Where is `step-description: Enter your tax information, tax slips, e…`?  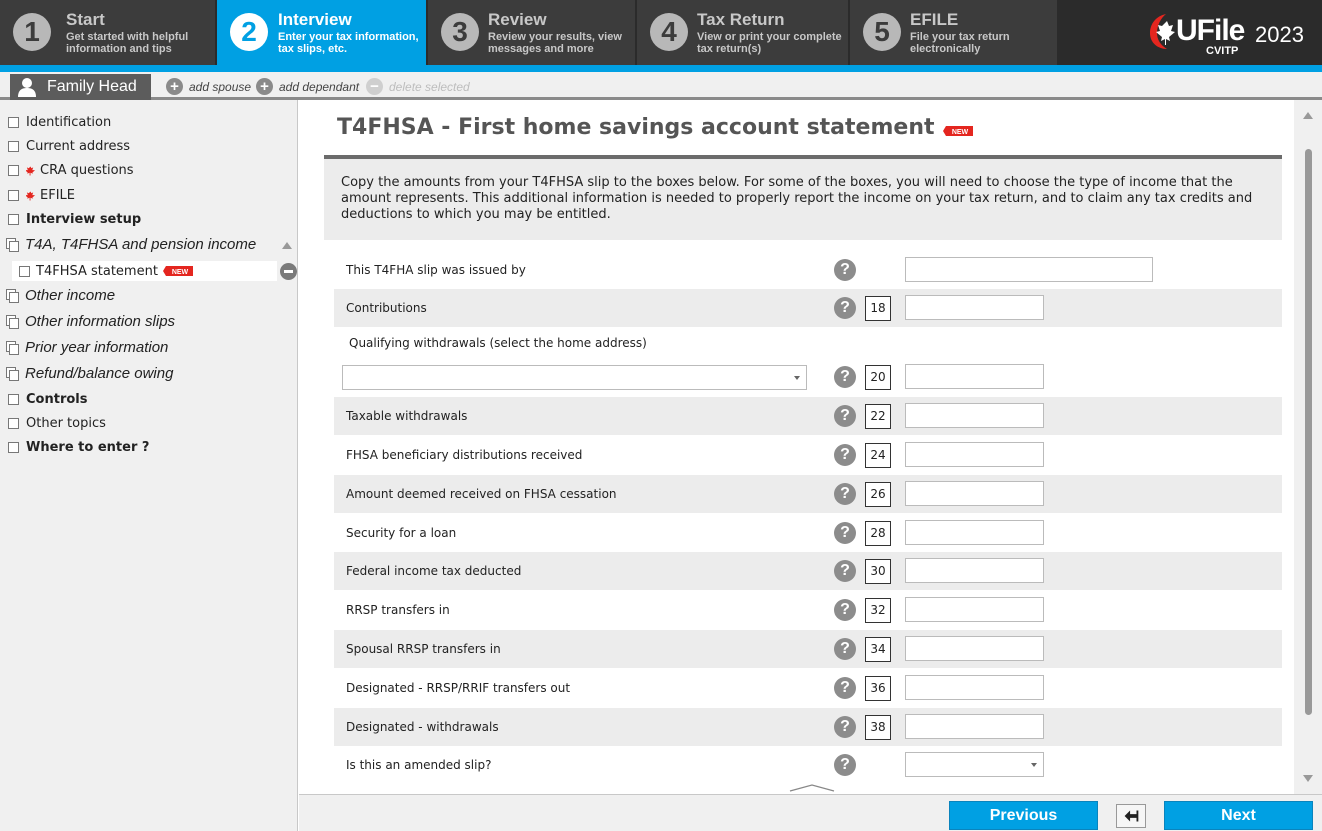 step-description: Enter your tax information, tax slips, e… is located at coordinates (348, 43).